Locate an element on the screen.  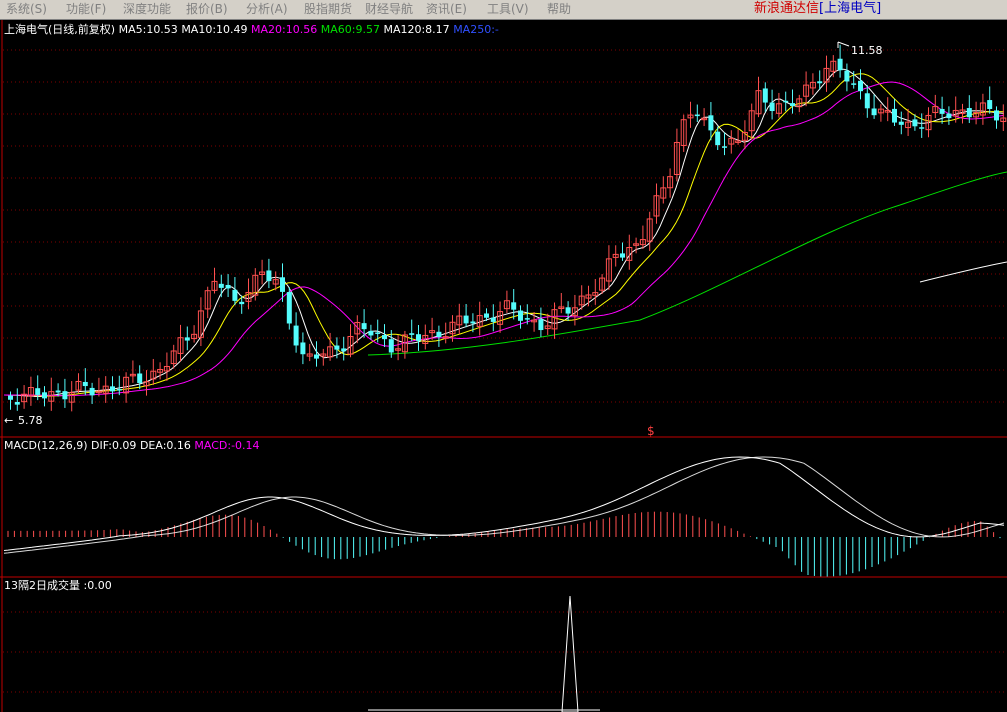
low-price-marker: ← 5.78 is located at coordinates (23, 420).